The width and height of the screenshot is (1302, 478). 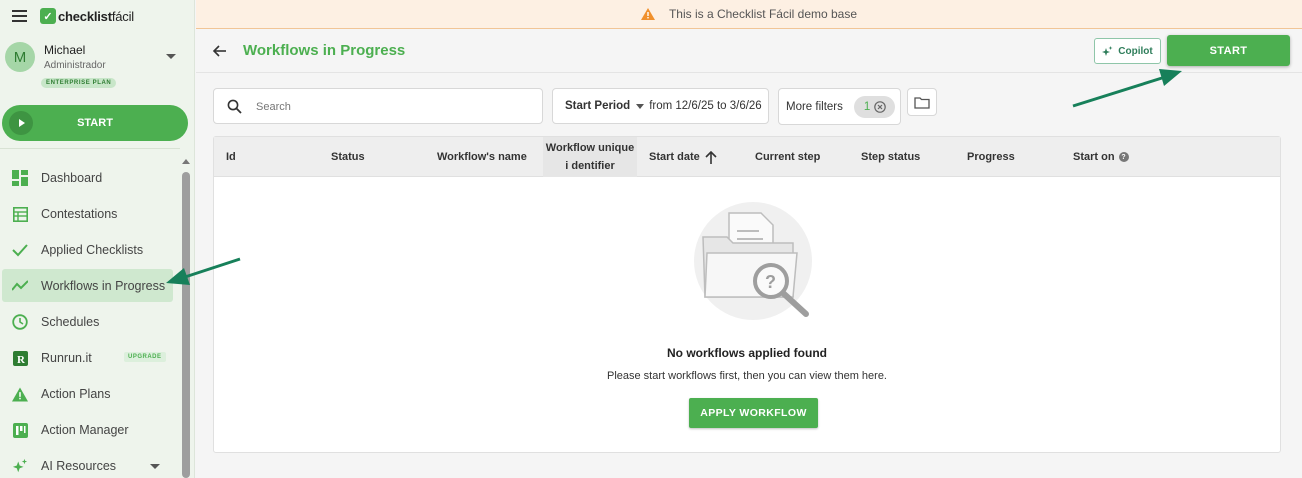 I want to click on menu-icon, so click(x=19, y=16).